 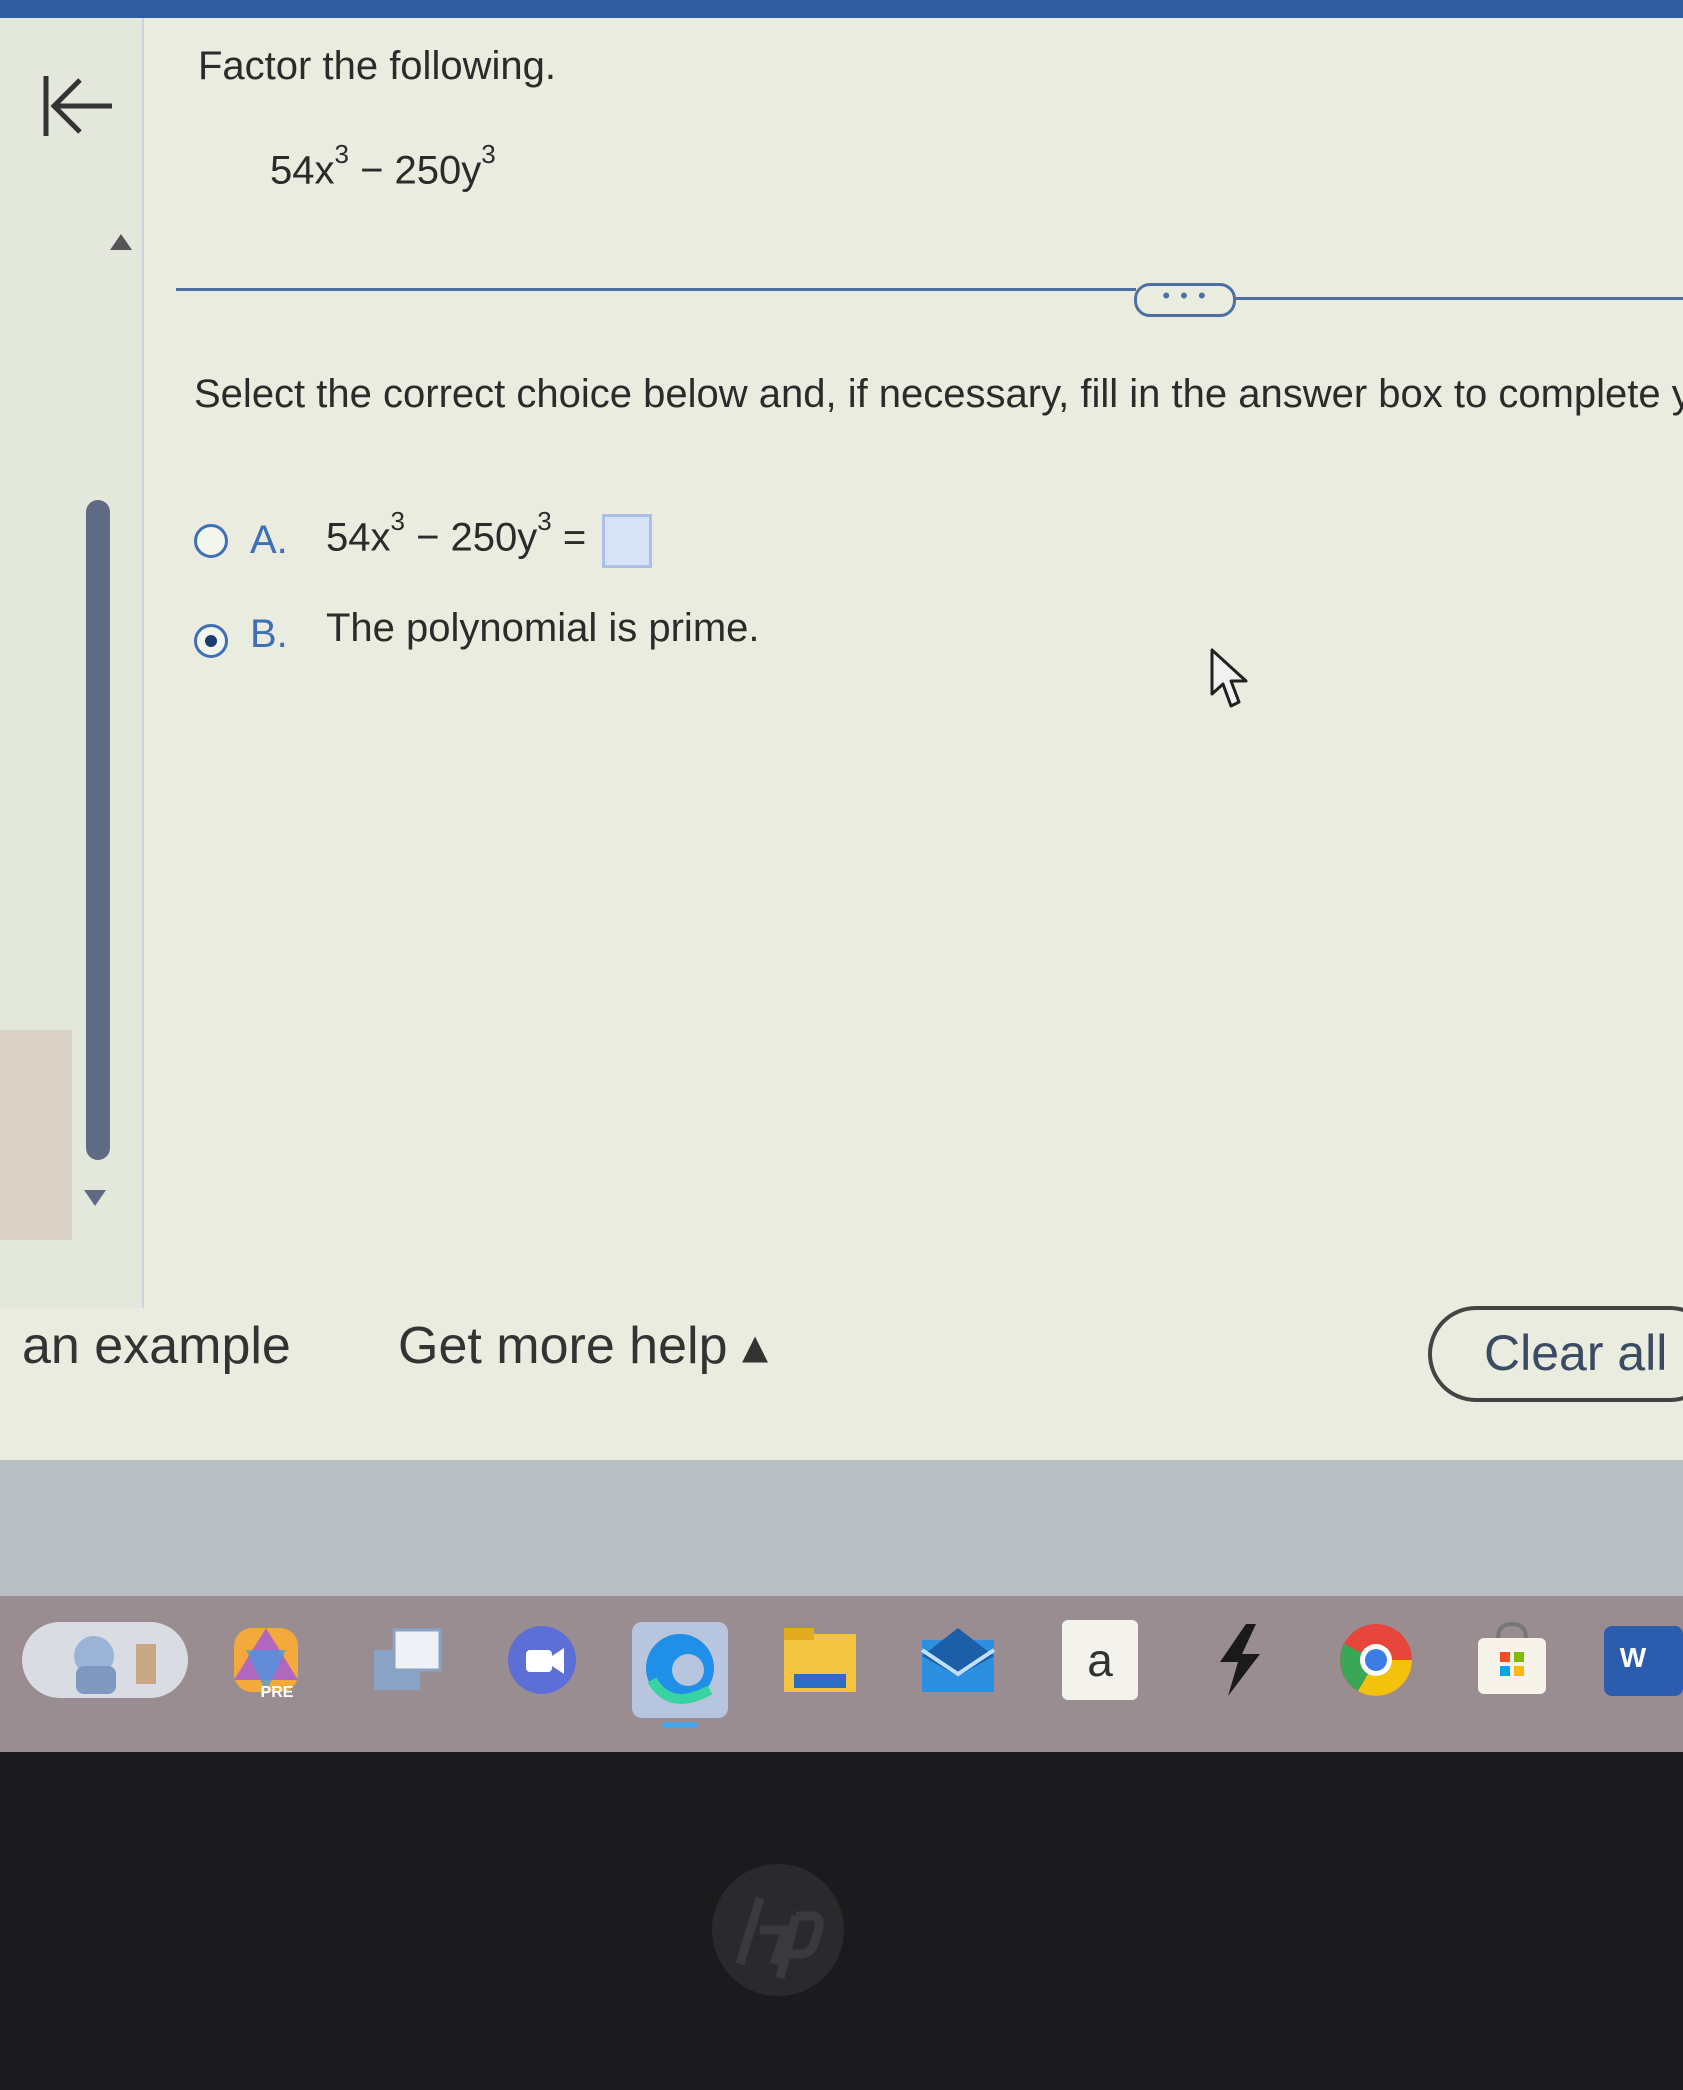 What do you see at coordinates (269, 540) in the screenshot?
I see `choice-a-letter: A.` at bounding box center [269, 540].